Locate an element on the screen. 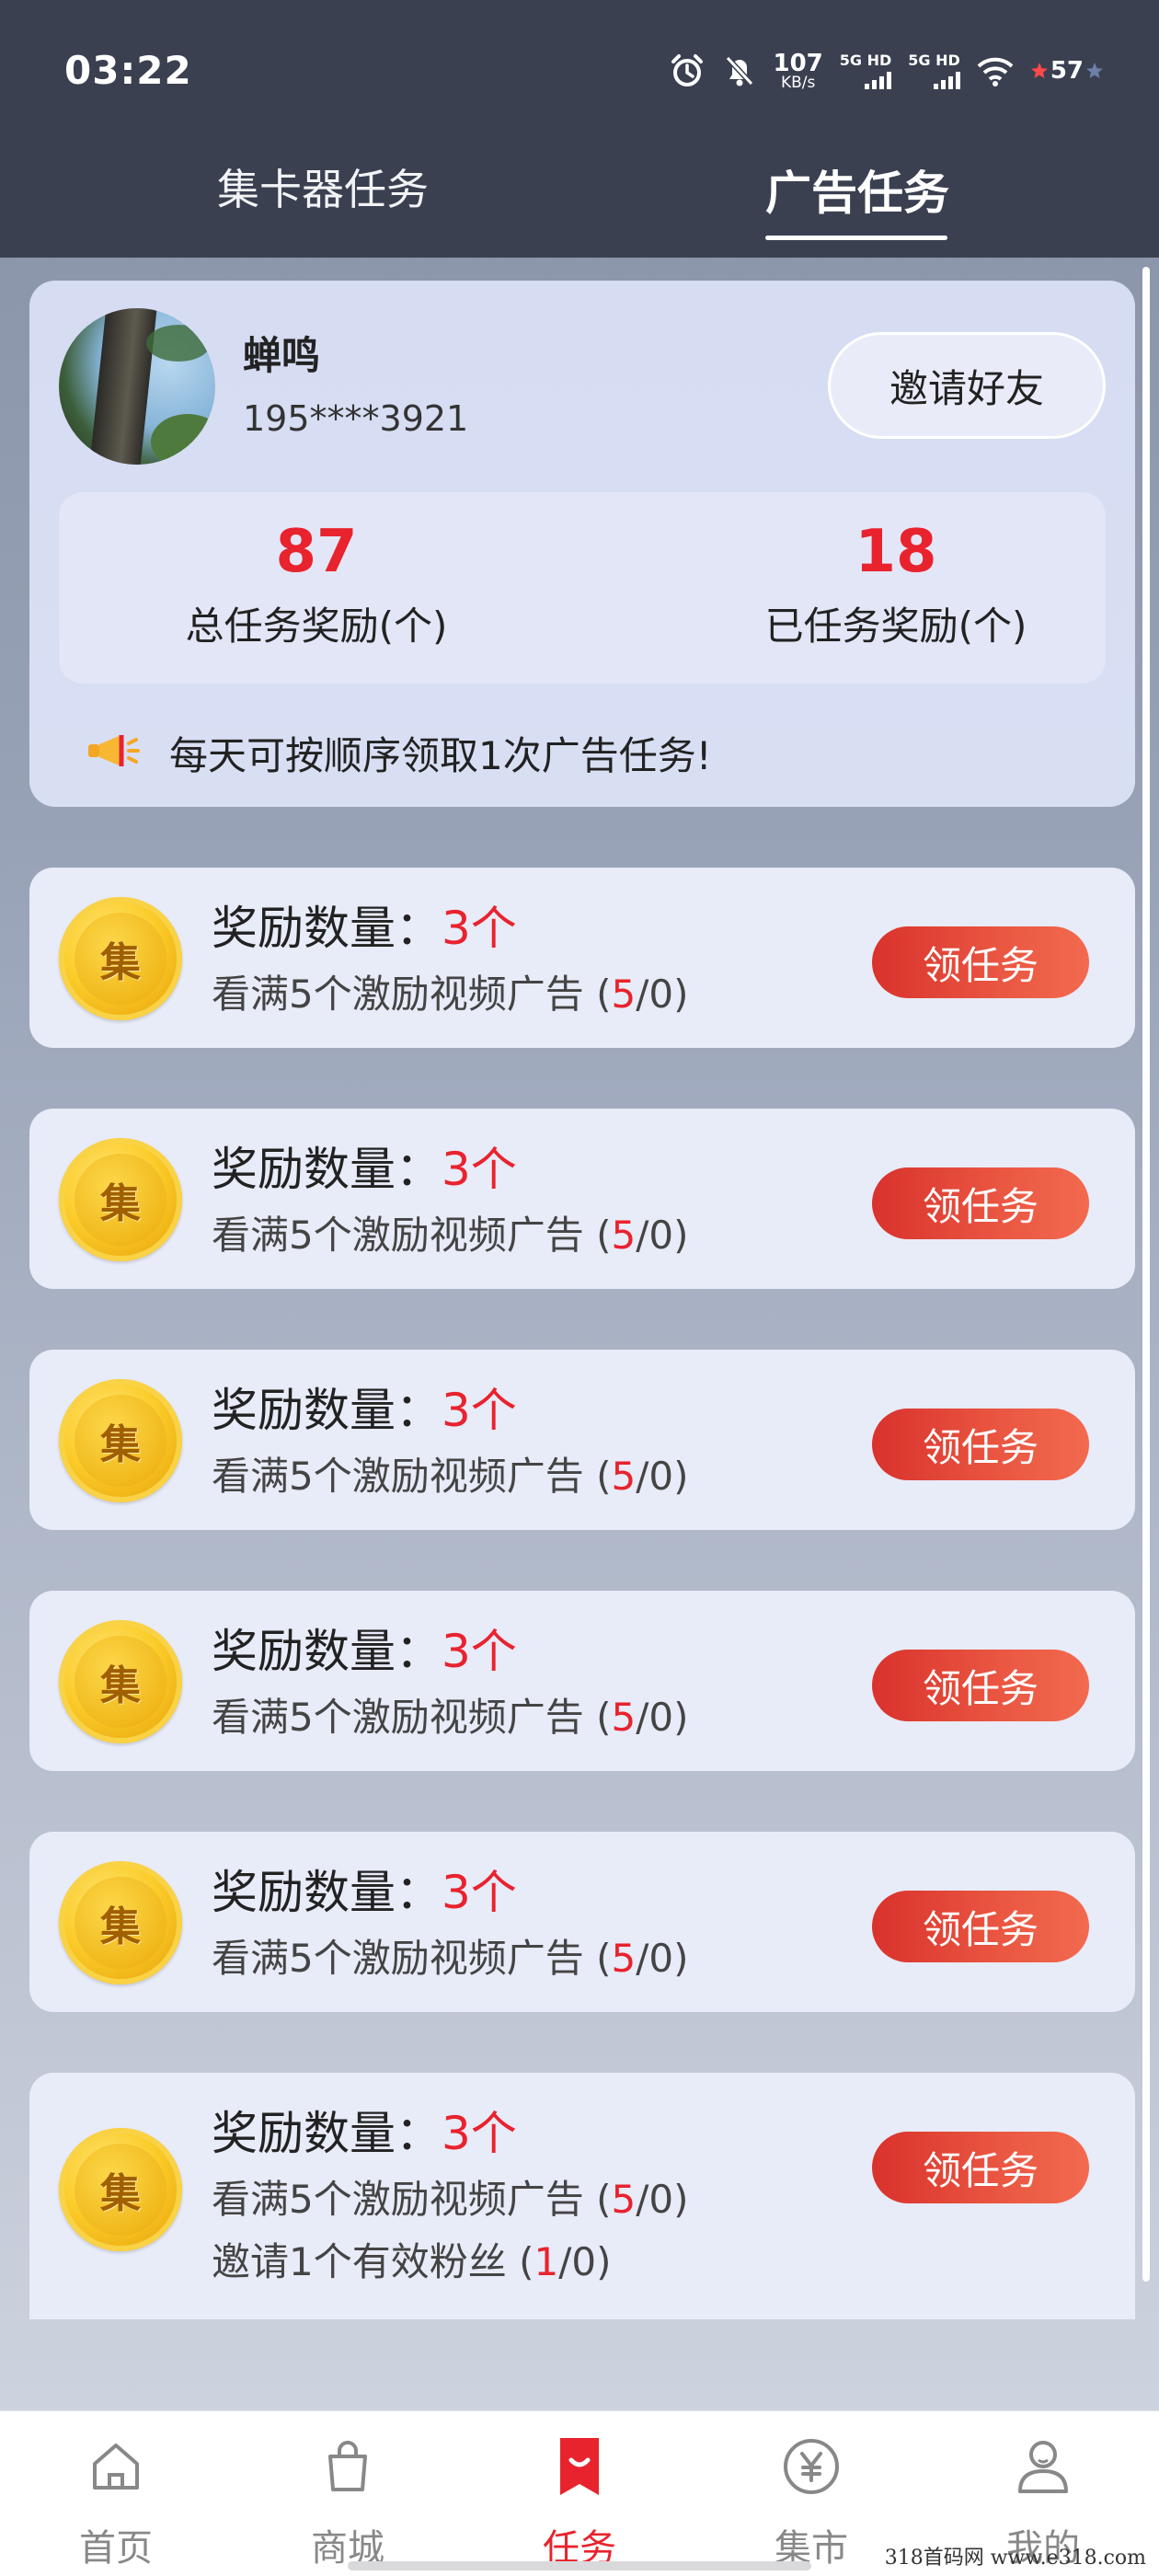  net-speed: 107 KB/s is located at coordinates (798, 71).